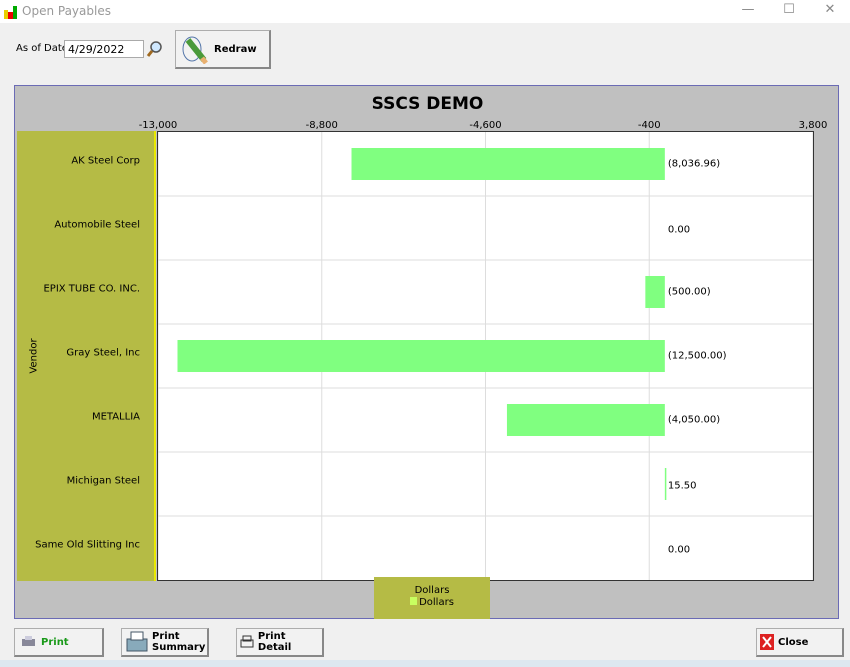  I want to click on window-title: Open Payables, so click(66, 11).